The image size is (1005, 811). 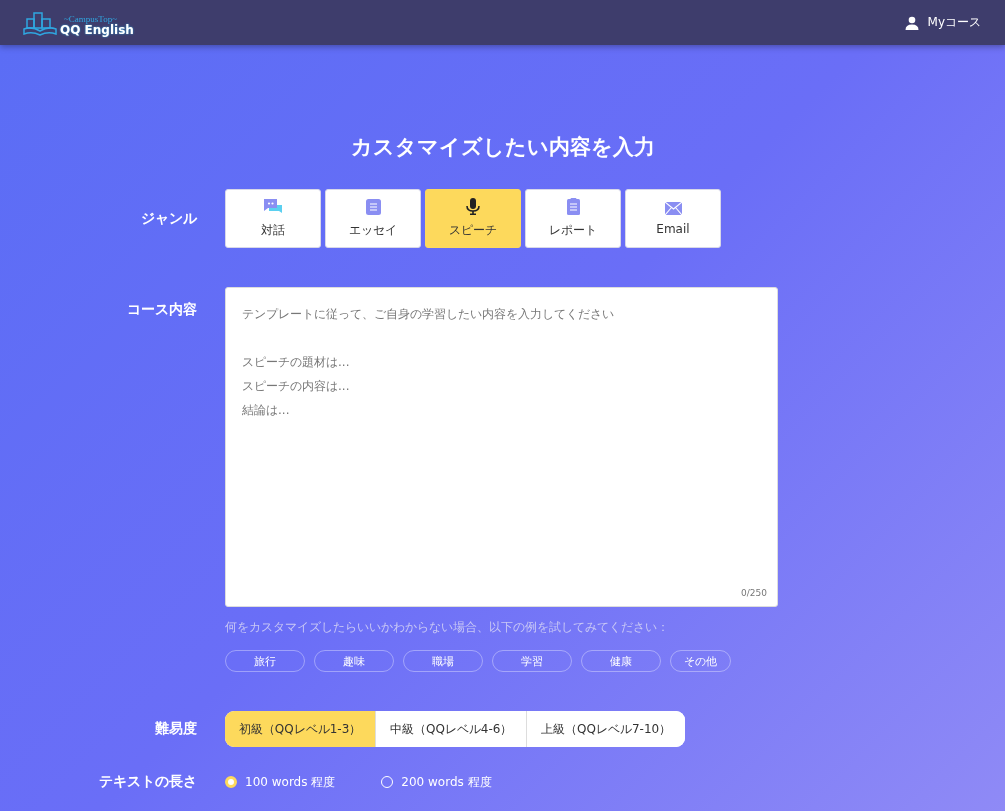 I want to click on genre-tab: レポート, so click(x=573, y=218).